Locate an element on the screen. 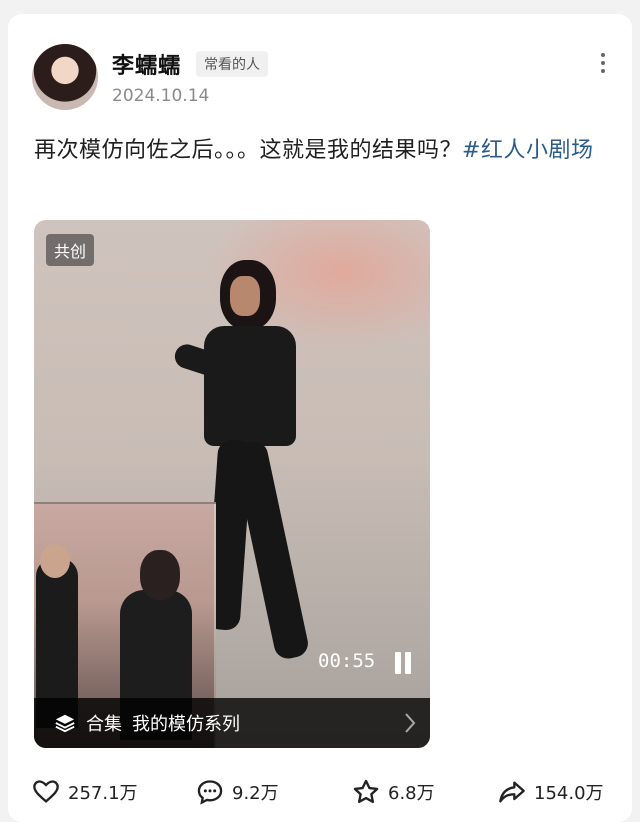  relation-badge: 常看的人 is located at coordinates (232, 64).